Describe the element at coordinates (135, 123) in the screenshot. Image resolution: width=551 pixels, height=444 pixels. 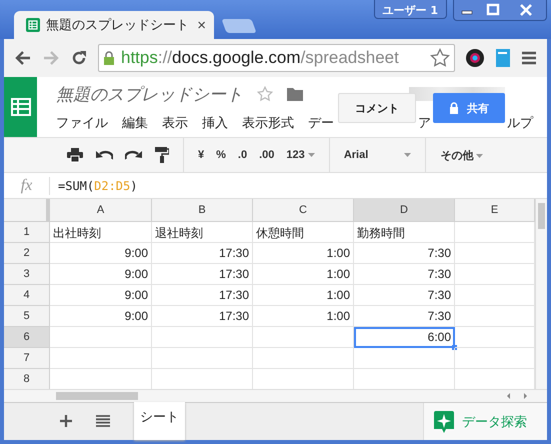
I see `menu-item: 編集` at that location.